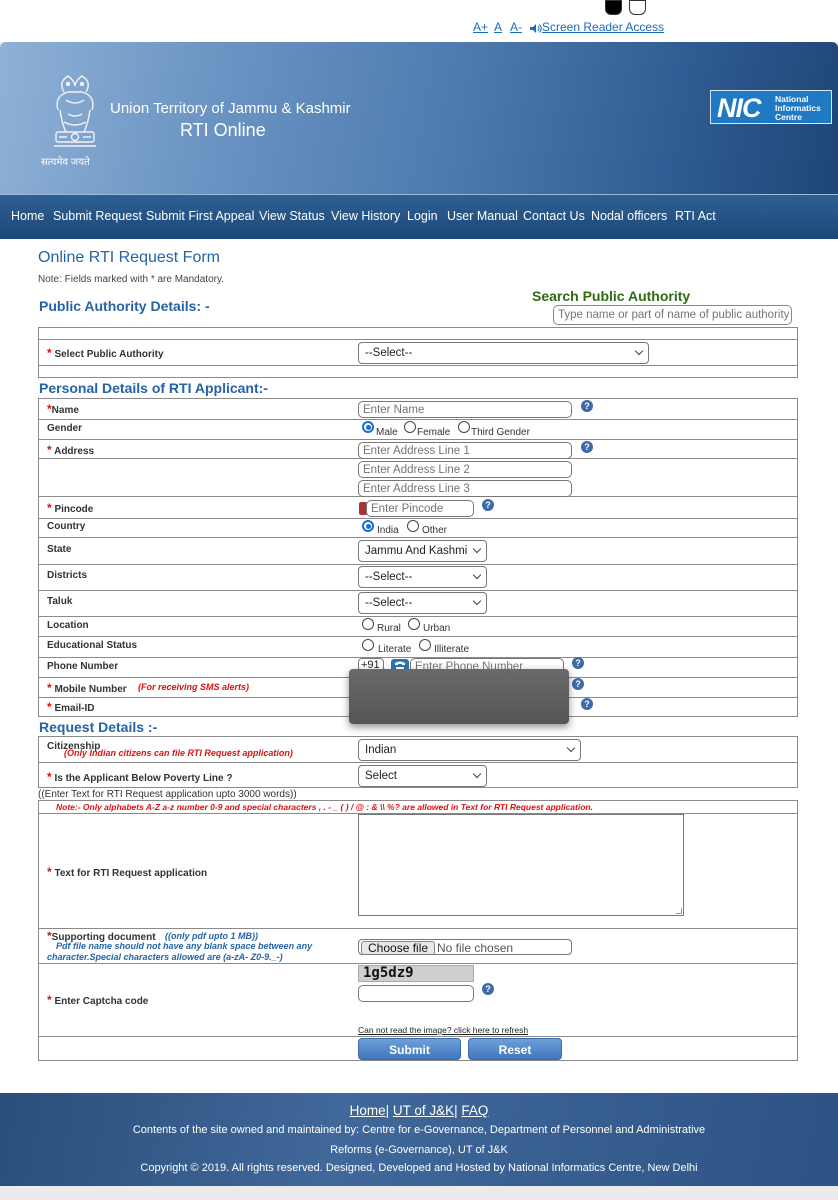  I want to click on nic-logo: NIC National Informatics Centre, so click(771, 107).